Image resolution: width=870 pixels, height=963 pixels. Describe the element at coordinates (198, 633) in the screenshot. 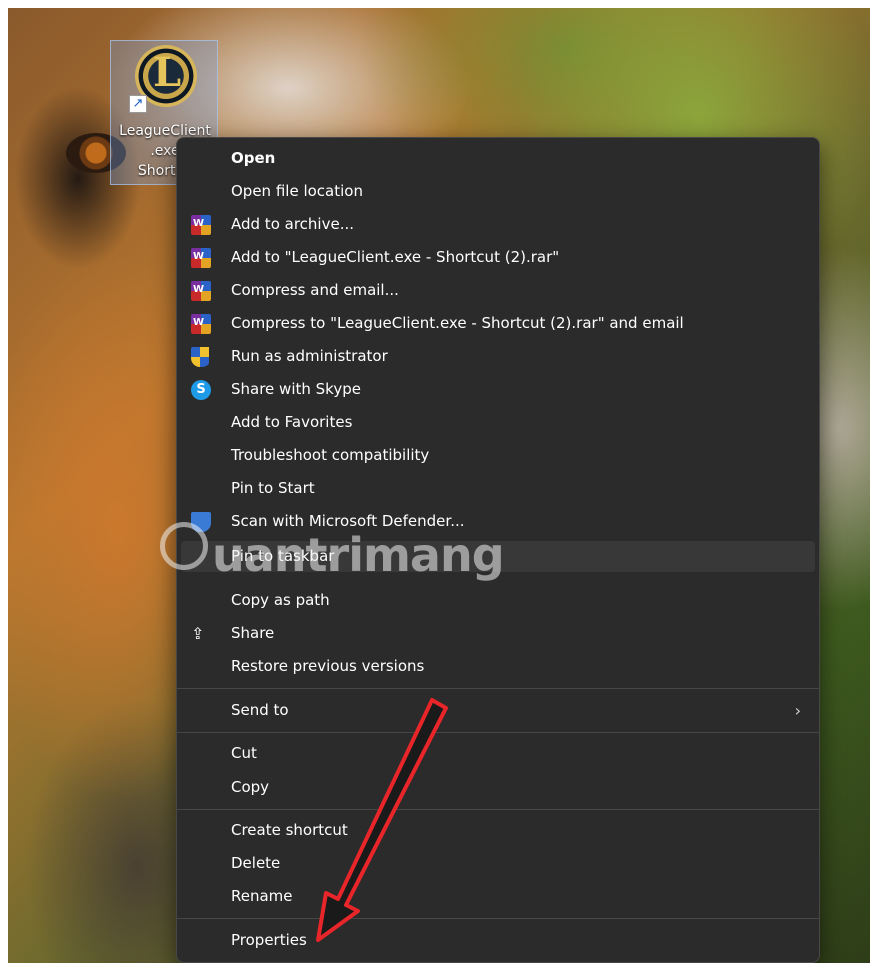

I see `share-icon: ⇪` at that location.